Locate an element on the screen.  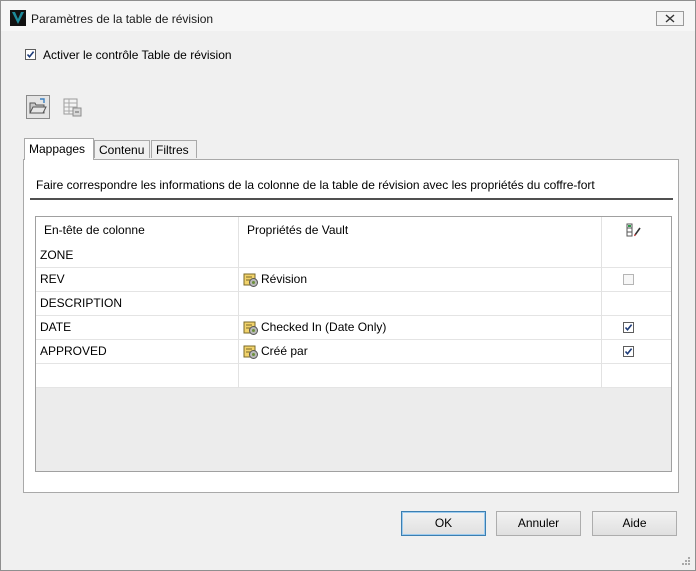
close-icon is located at coordinates (670, 18).